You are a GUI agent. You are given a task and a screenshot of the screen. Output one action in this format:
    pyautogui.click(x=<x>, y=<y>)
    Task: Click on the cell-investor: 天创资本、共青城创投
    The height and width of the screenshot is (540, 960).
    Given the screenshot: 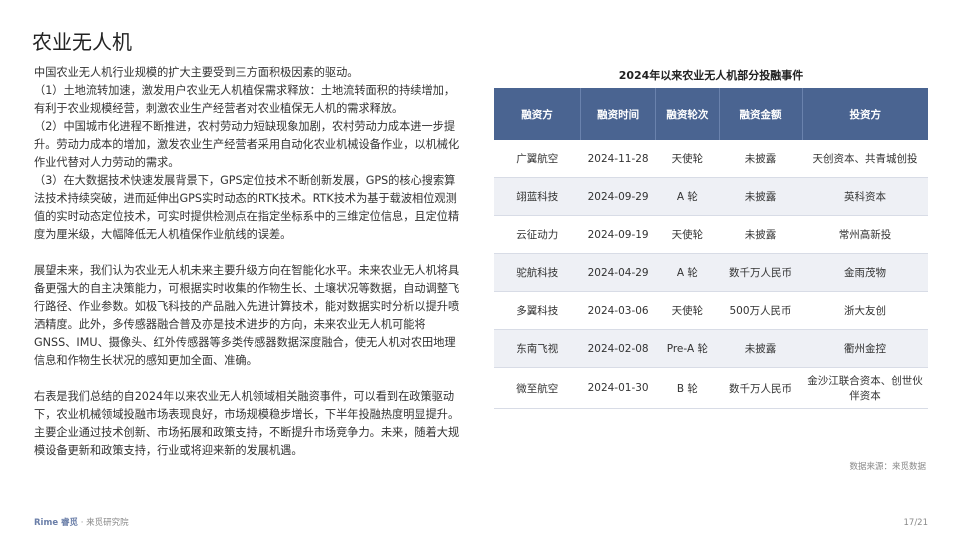 What is the action you would take?
    pyautogui.click(x=865, y=159)
    